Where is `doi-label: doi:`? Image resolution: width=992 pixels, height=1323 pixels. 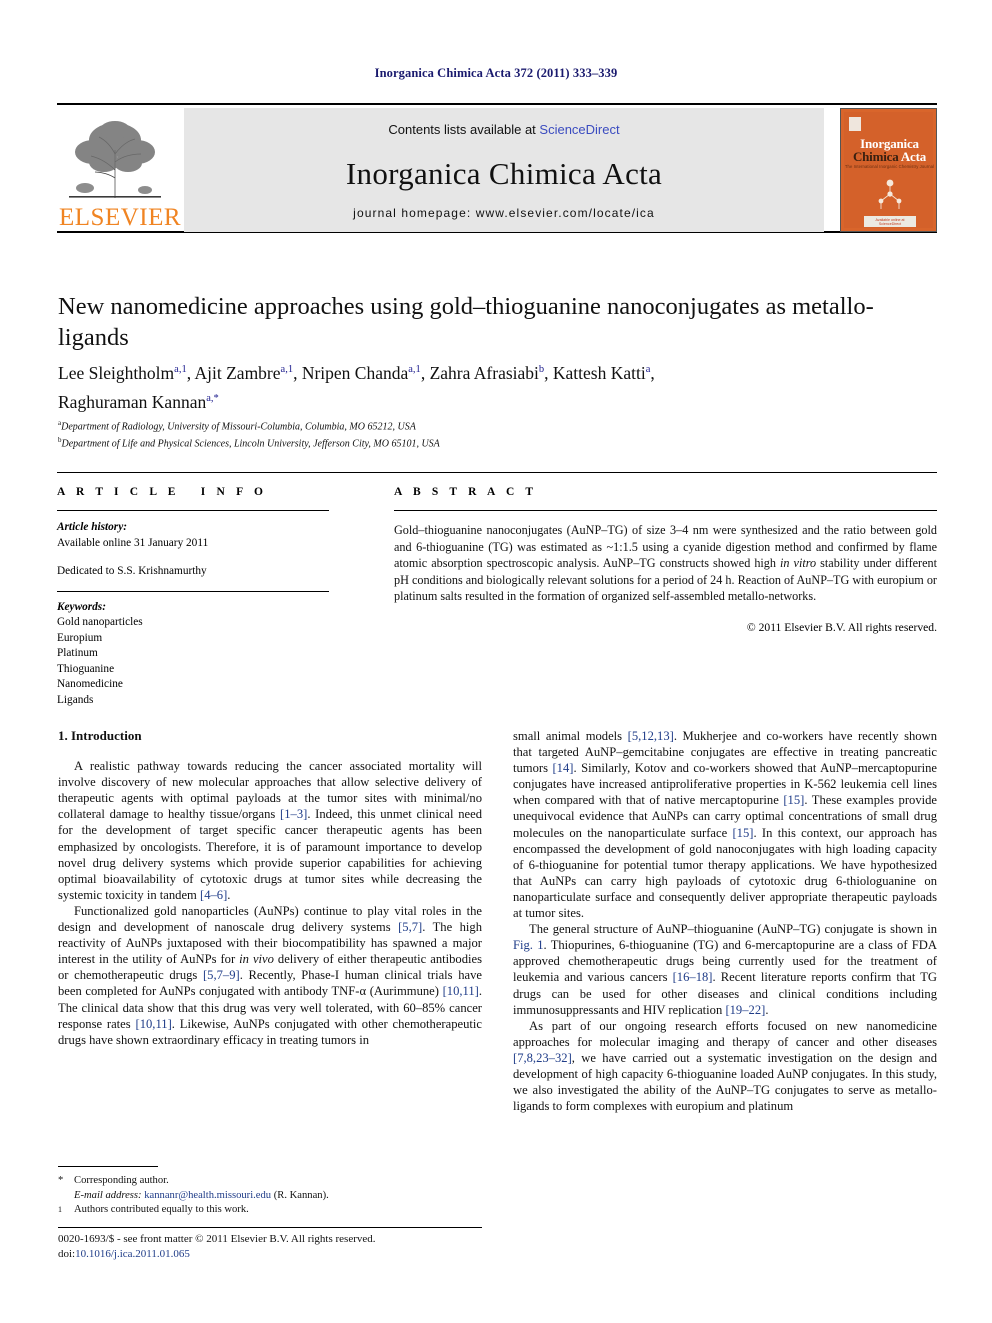 doi-label: doi: is located at coordinates (67, 1254).